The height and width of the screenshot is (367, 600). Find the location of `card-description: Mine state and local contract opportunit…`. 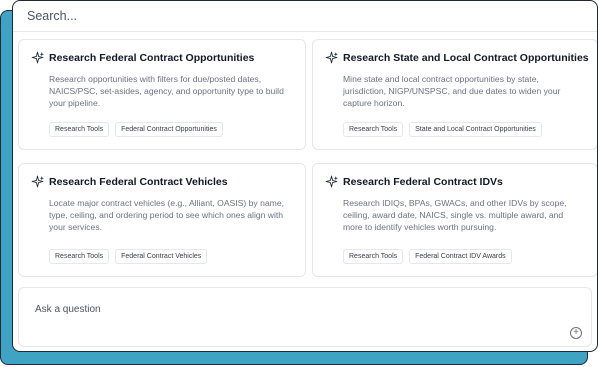

card-description: Mine state and local contract opportunit… is located at coordinates (452, 91).